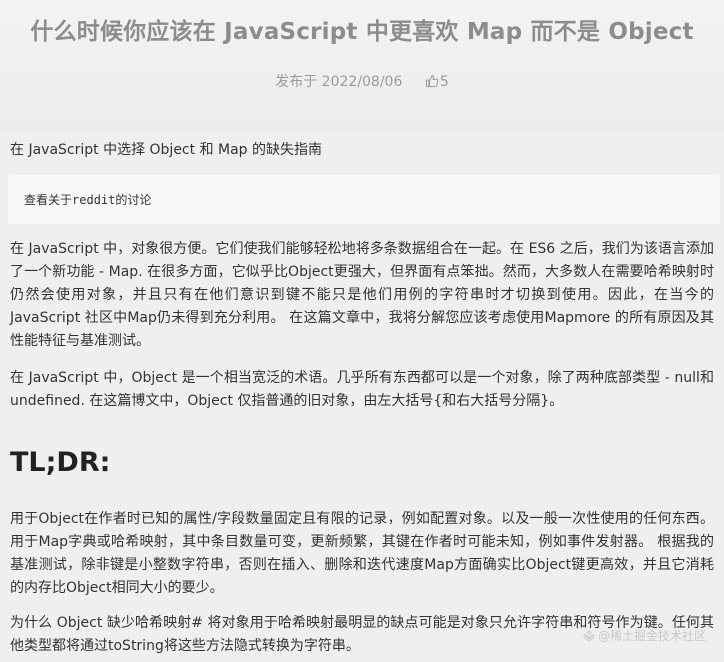 The width and height of the screenshot is (724, 662). Describe the element at coordinates (48, 200) in the screenshot. I see `quote-prefix: 查看关于` at that location.